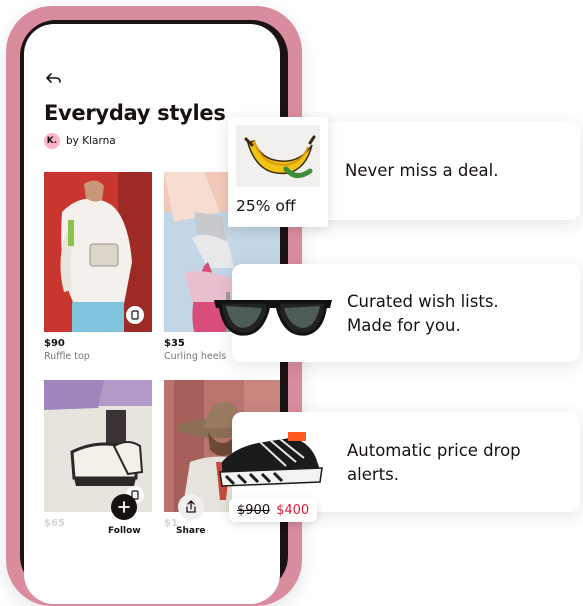  I want to click on deal-badge-box: 25% off, so click(278, 172).